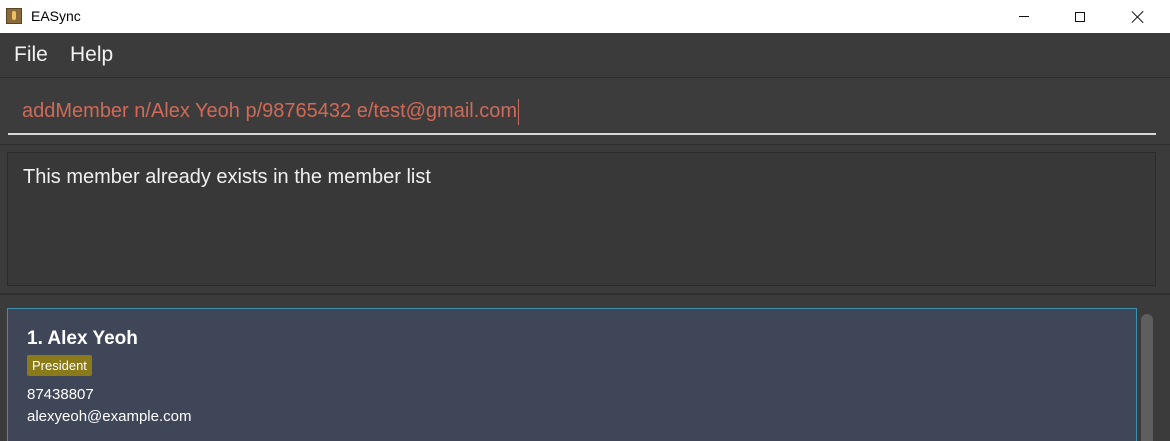  Describe the element at coordinates (585, 294) in the screenshot. I see `split-divider` at that location.